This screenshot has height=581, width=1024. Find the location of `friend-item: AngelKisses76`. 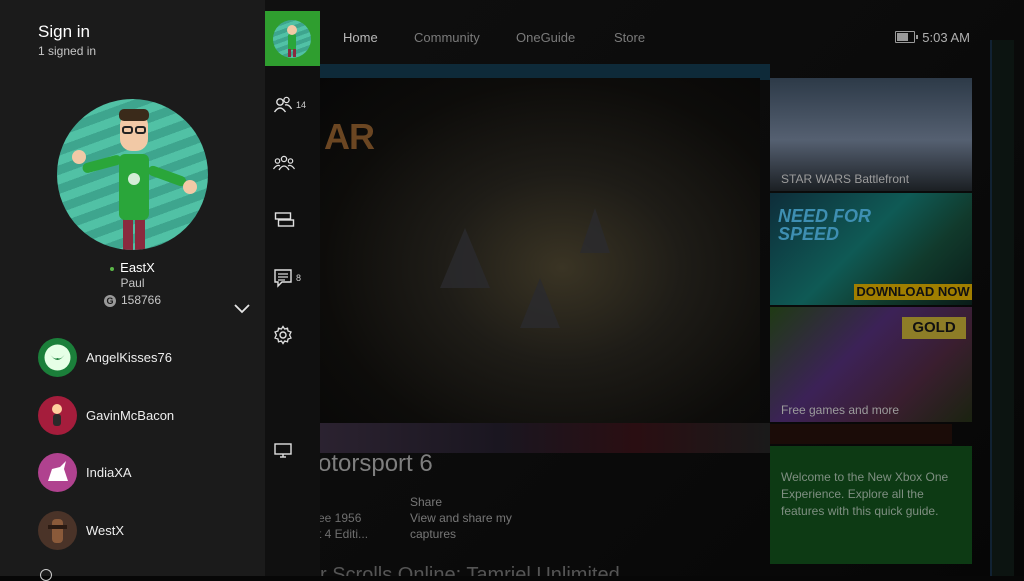

friend-item: AngelKisses76 is located at coordinates (148, 358).